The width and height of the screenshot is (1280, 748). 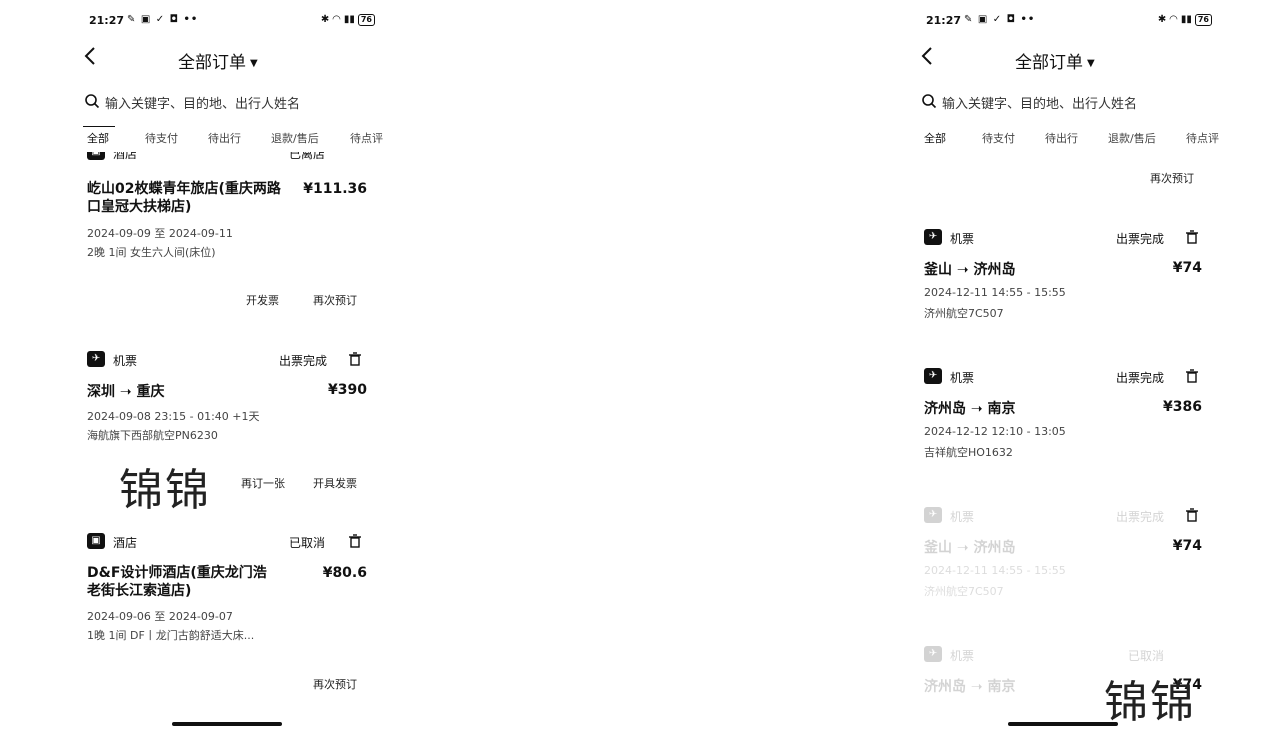 I want to click on flight-airline: 海航旗下西部航空PN6230, so click(x=152, y=435).